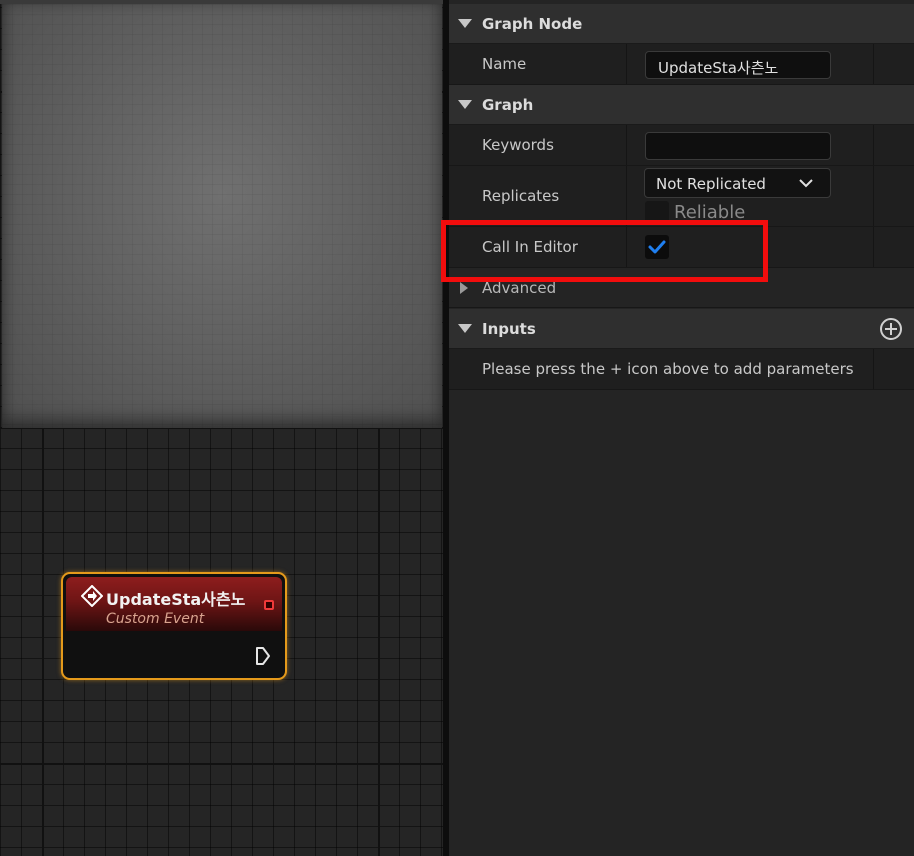 This screenshot has width=914, height=856. What do you see at coordinates (604, 251) in the screenshot?
I see `highlight-annotation-box` at bounding box center [604, 251].